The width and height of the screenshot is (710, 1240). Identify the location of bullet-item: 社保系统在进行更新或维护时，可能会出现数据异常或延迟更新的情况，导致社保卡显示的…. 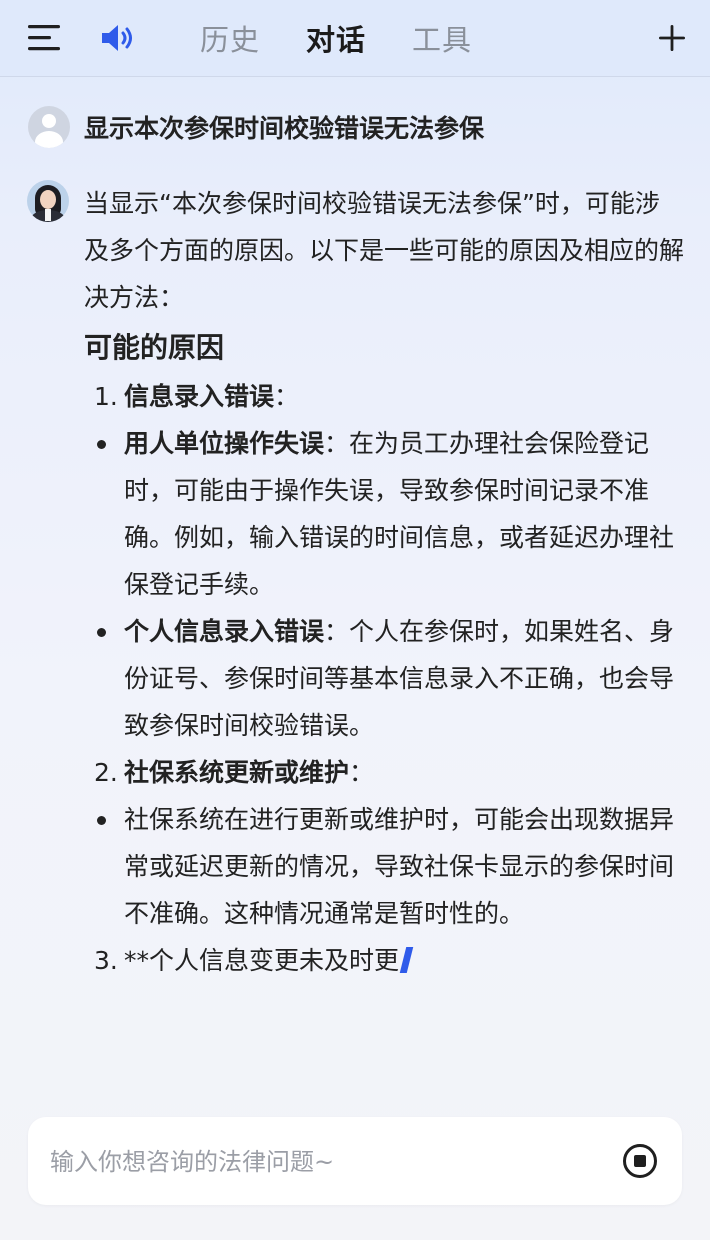
(384, 866).